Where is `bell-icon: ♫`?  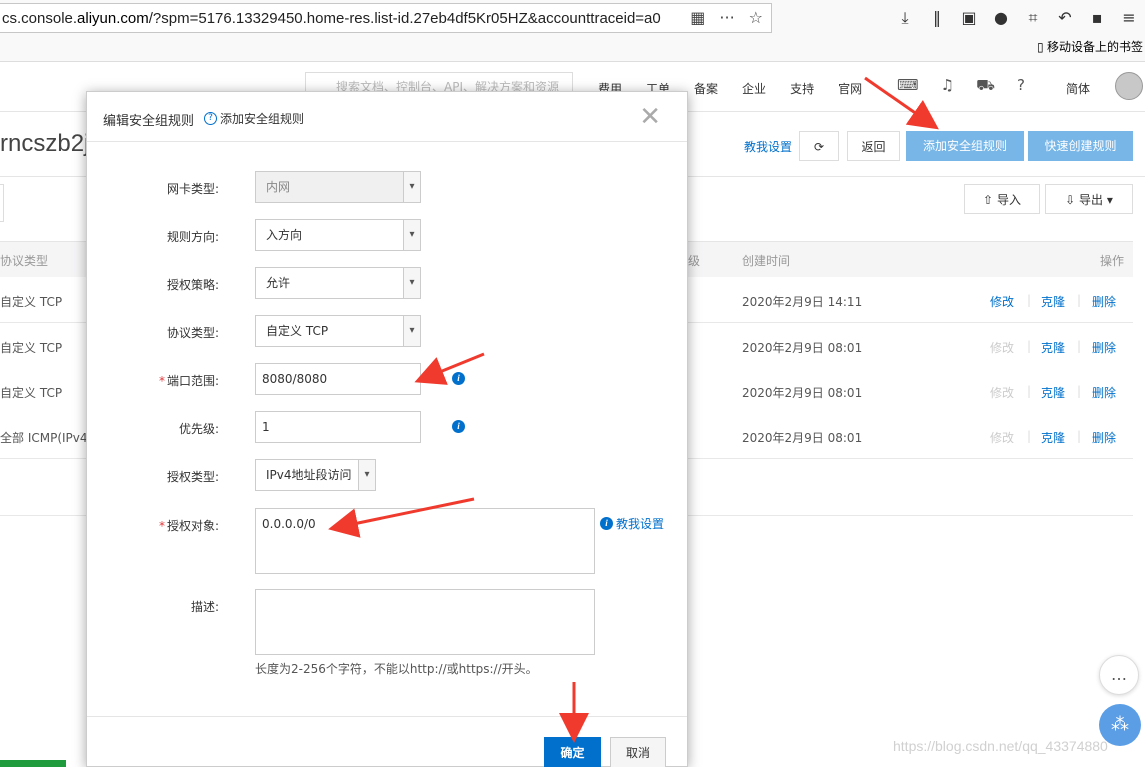
bell-icon: ♫ is located at coordinates (947, 86).